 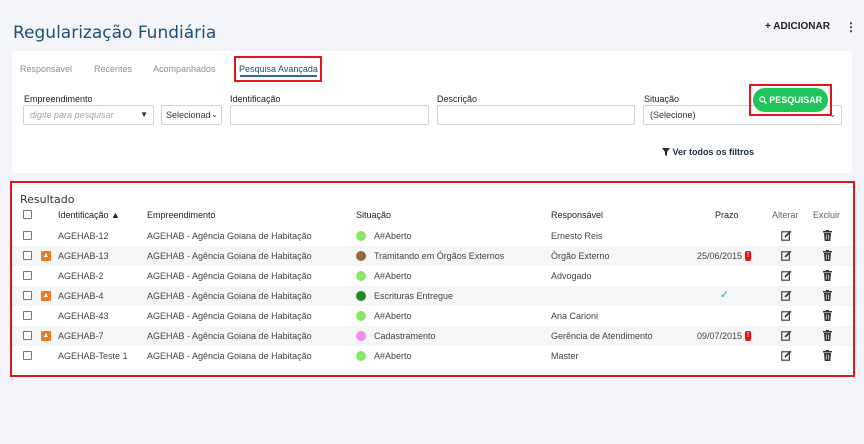 I want to click on chevron-down-icon: ⌄, so click(x=214, y=115).